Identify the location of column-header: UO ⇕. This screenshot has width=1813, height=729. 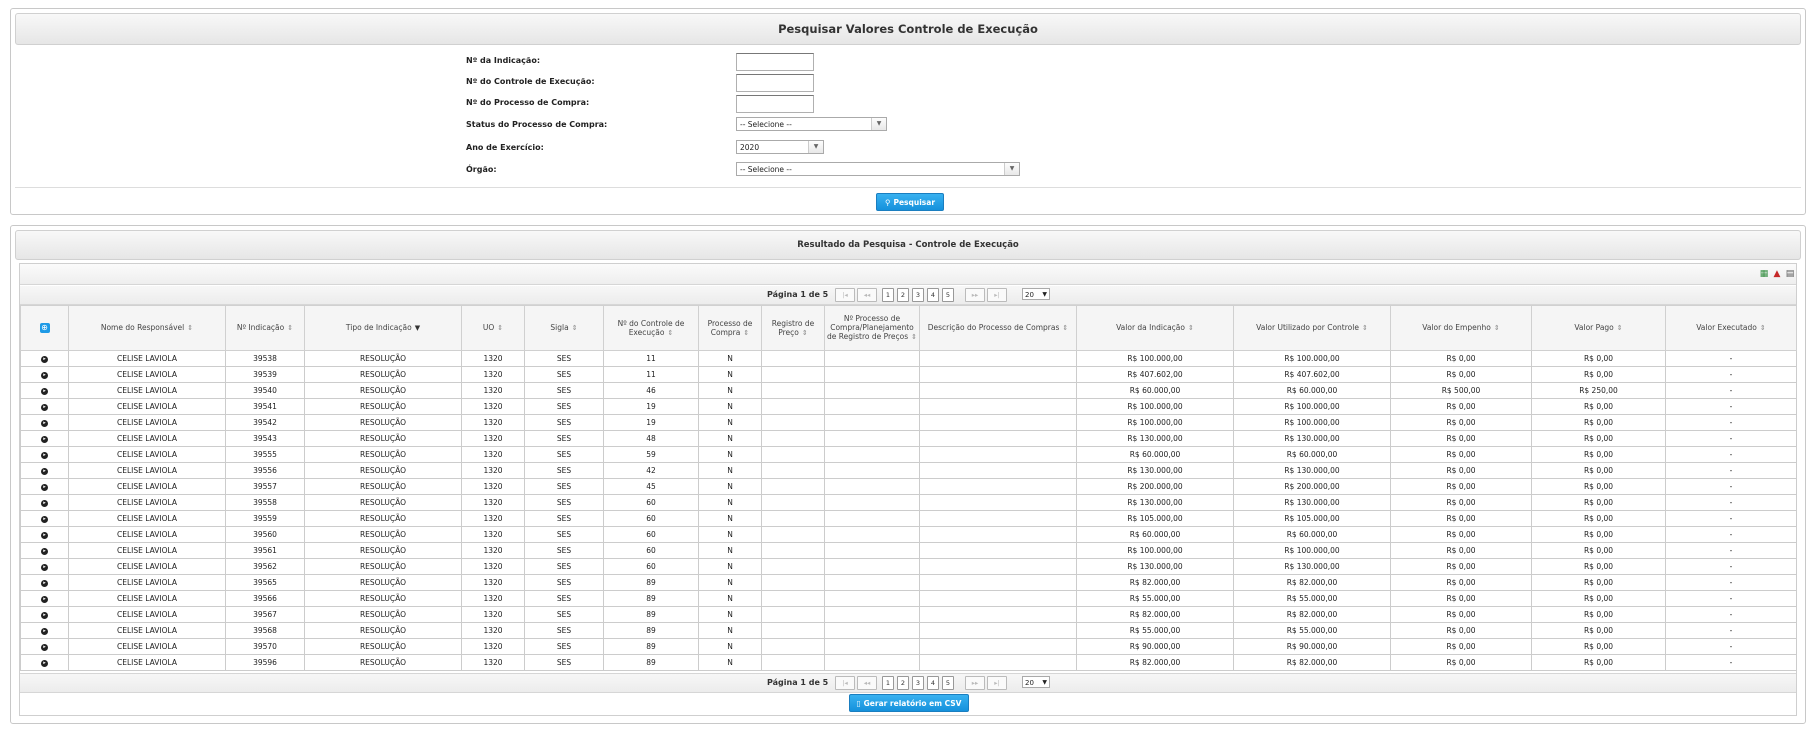
(493, 328).